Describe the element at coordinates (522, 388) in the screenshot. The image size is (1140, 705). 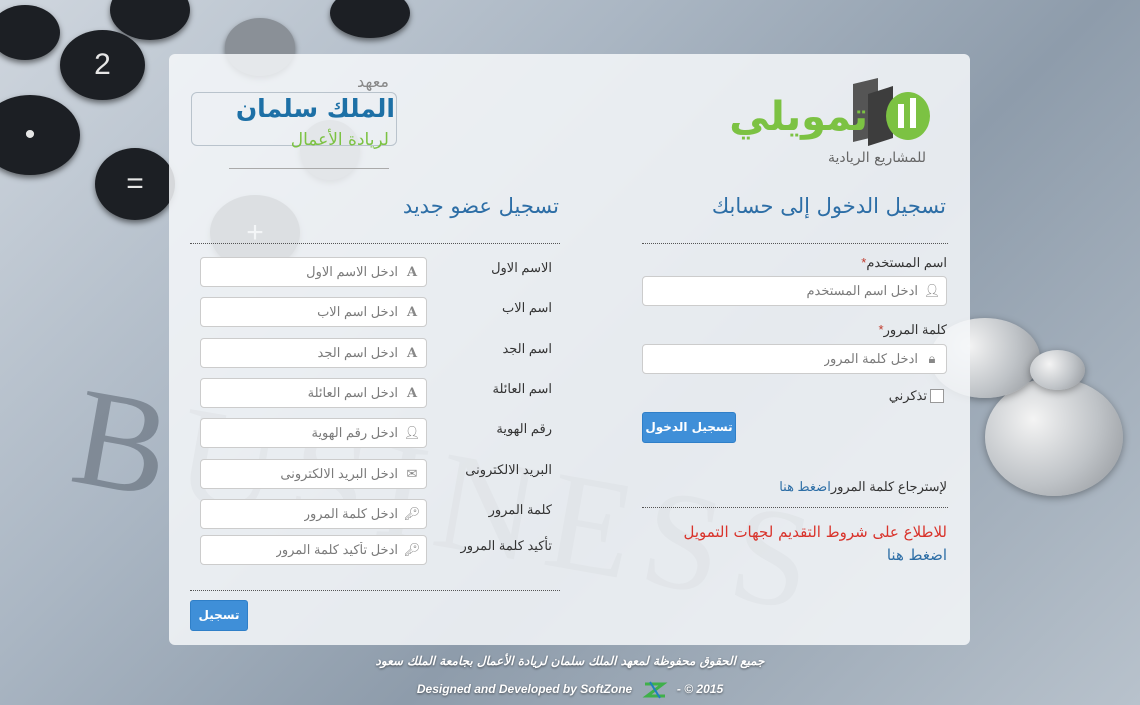
I see `register-field-label: اسم العائلة` at that location.